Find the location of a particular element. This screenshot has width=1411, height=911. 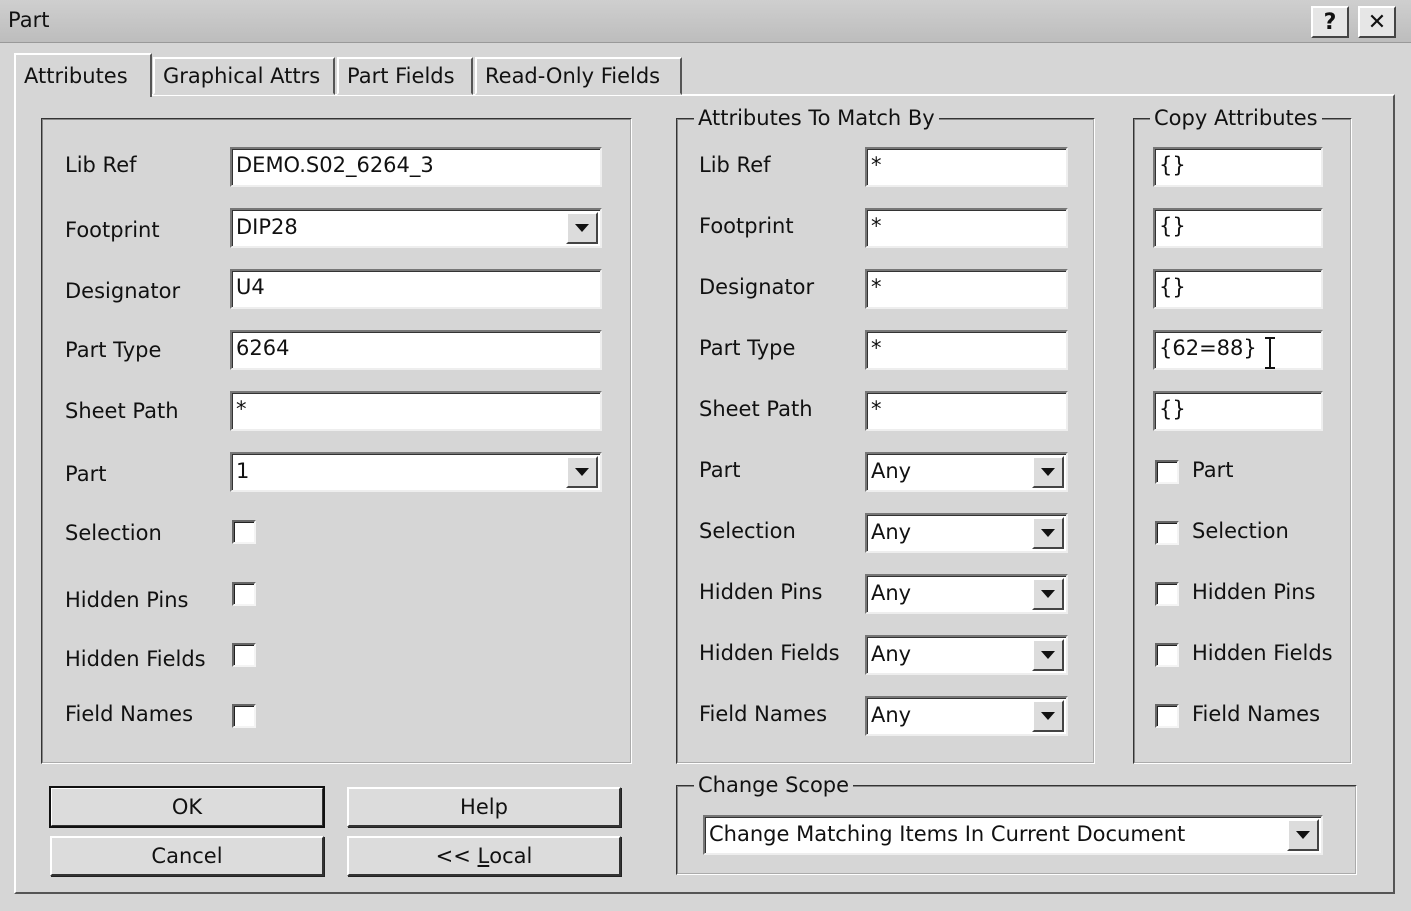

copy-part-type-field: {62=88} is located at coordinates (1238, 350).